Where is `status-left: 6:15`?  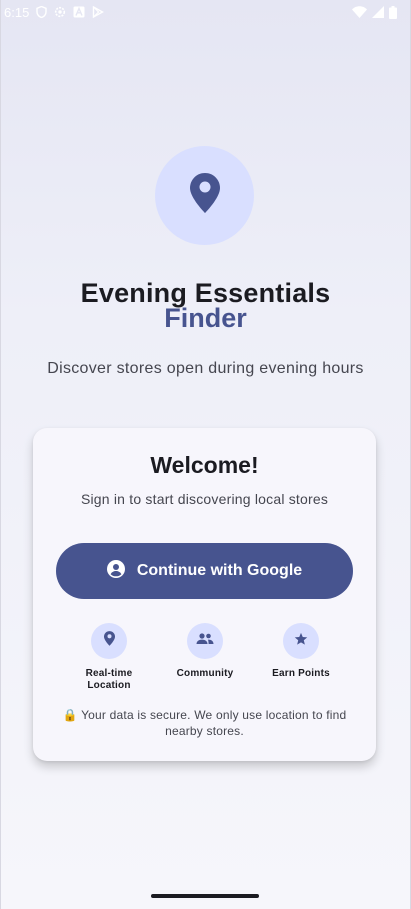
status-left: 6:15 is located at coordinates (54, 12).